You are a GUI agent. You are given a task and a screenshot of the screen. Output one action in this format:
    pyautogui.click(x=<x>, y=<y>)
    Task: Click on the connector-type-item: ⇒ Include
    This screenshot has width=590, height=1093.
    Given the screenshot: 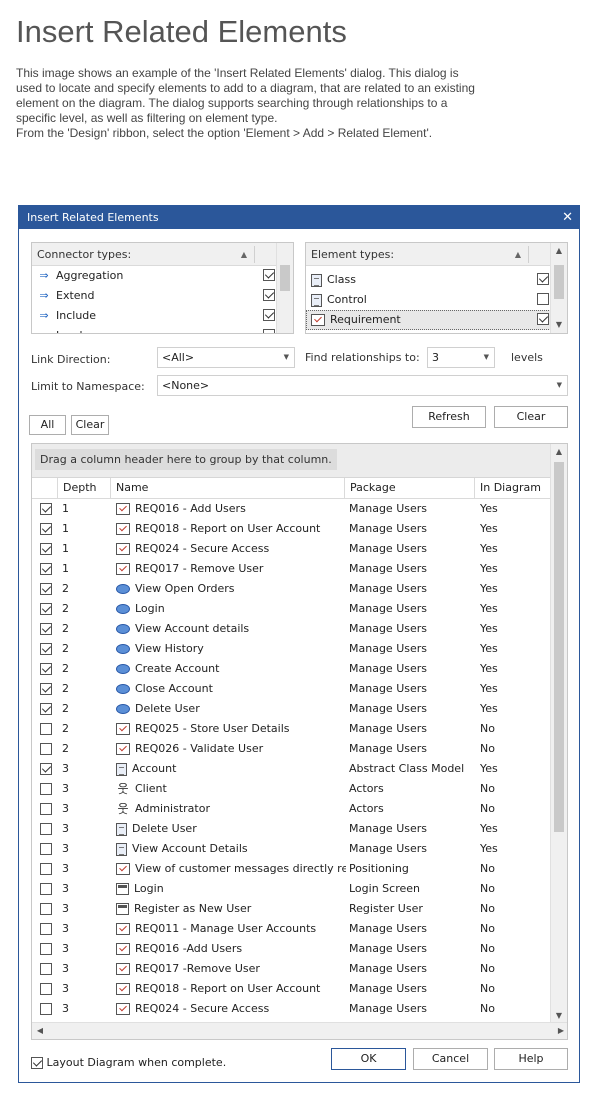 What is the action you would take?
    pyautogui.click(x=162, y=316)
    